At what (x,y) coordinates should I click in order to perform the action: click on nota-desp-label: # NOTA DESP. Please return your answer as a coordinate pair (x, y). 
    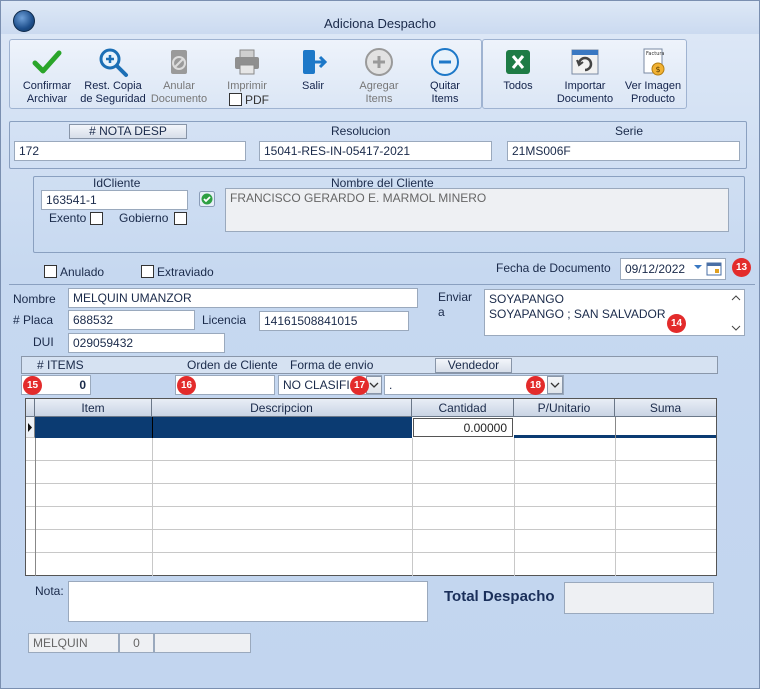
    Looking at the image, I should click on (128, 131).